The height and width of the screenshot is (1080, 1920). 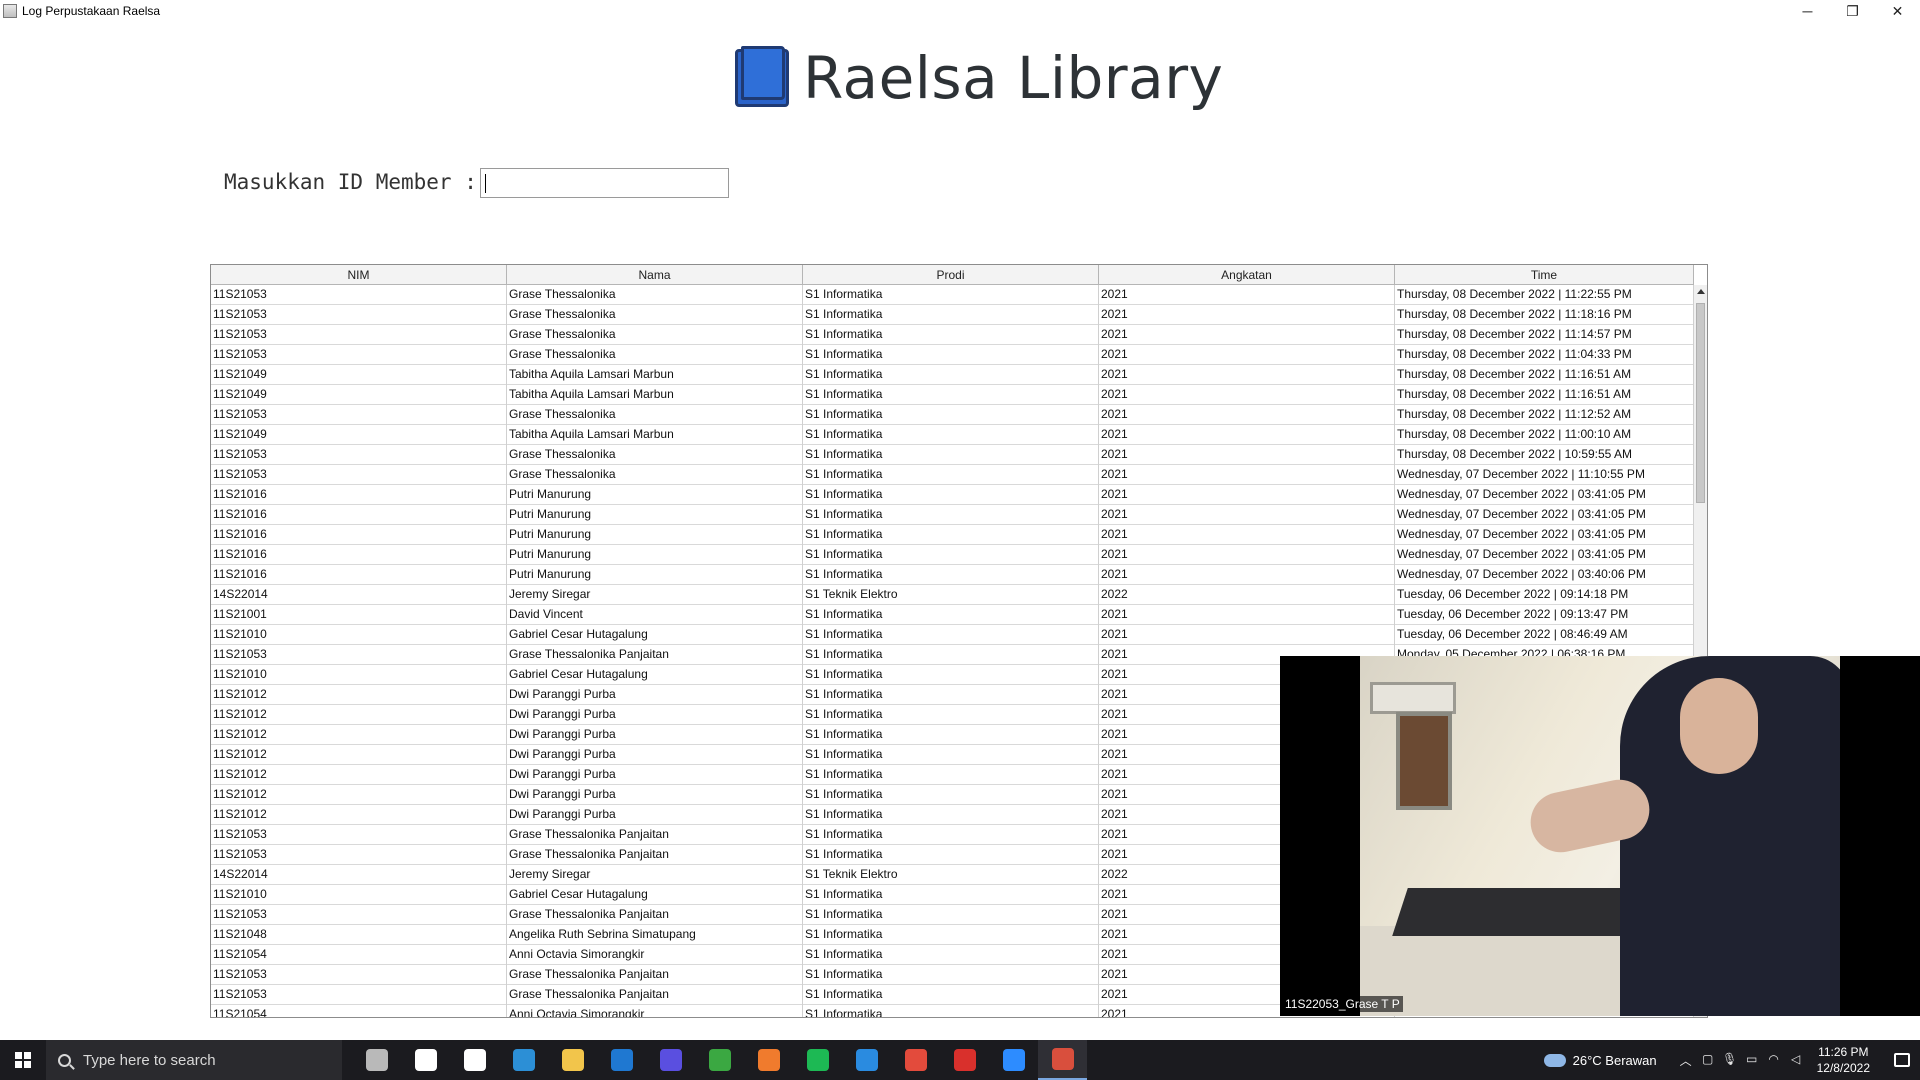 What do you see at coordinates (1013, 1060) in the screenshot?
I see `taskbar-app-zoom` at bounding box center [1013, 1060].